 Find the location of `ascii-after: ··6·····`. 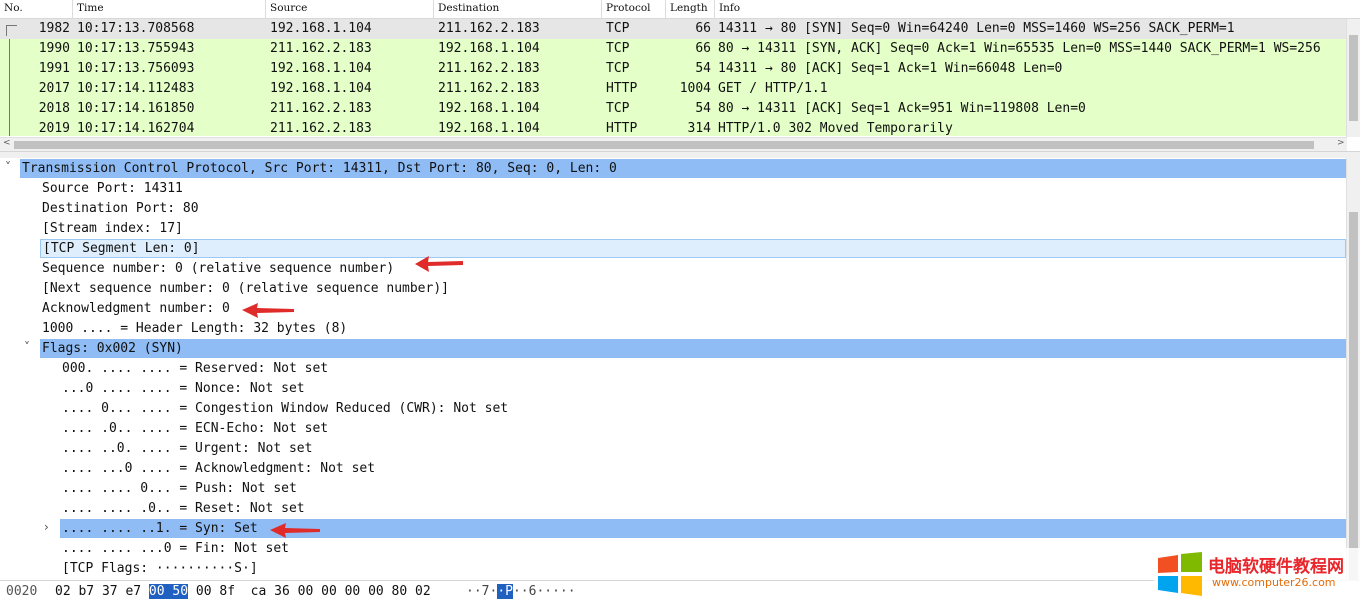

ascii-after: ··6····· is located at coordinates (544, 591).